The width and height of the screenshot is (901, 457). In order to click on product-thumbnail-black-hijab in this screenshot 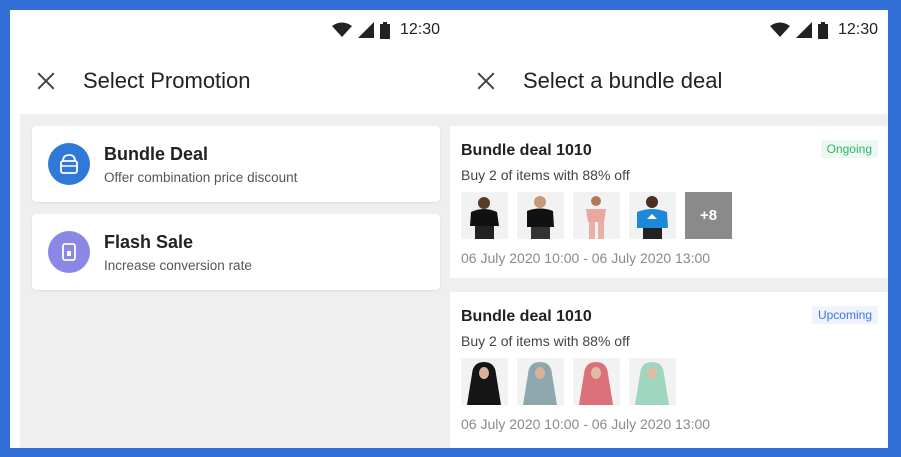, I will do `click(484, 381)`.